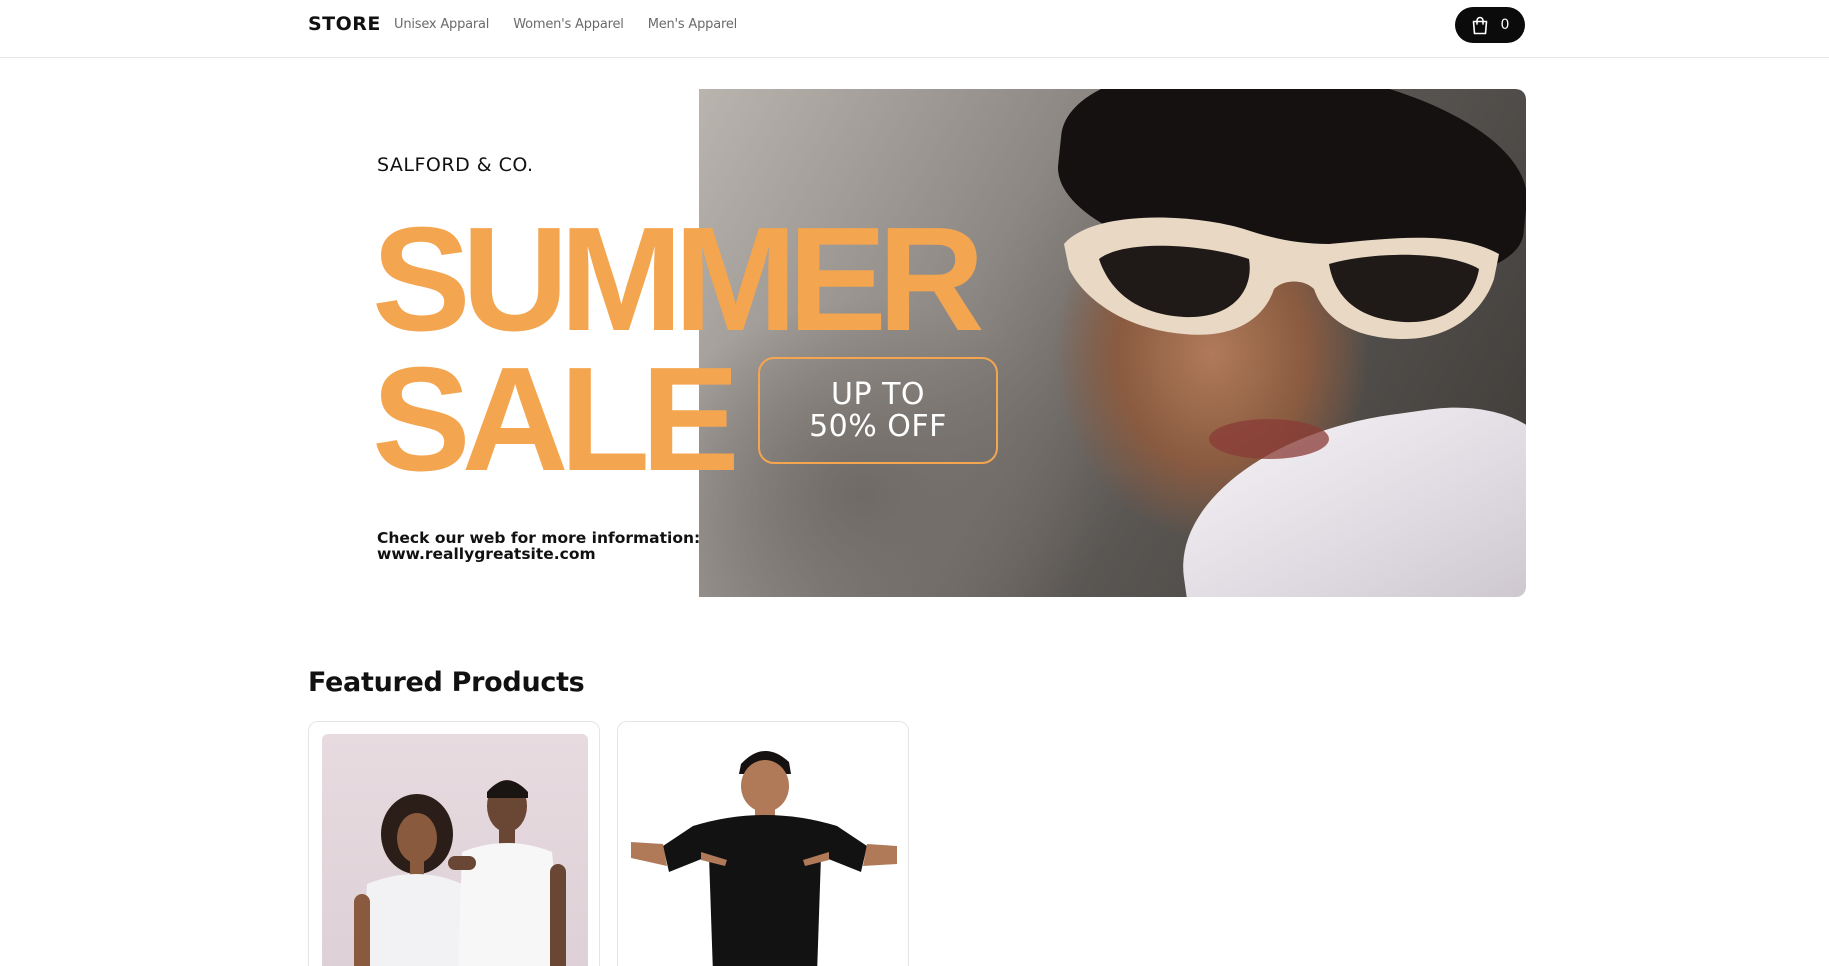  I want to click on cart-button: 0, so click(1490, 25).